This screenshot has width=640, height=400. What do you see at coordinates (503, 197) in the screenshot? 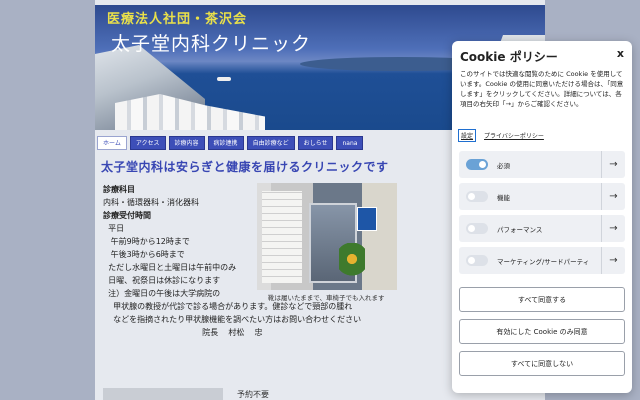
I see `category-label: 機能` at bounding box center [503, 197].